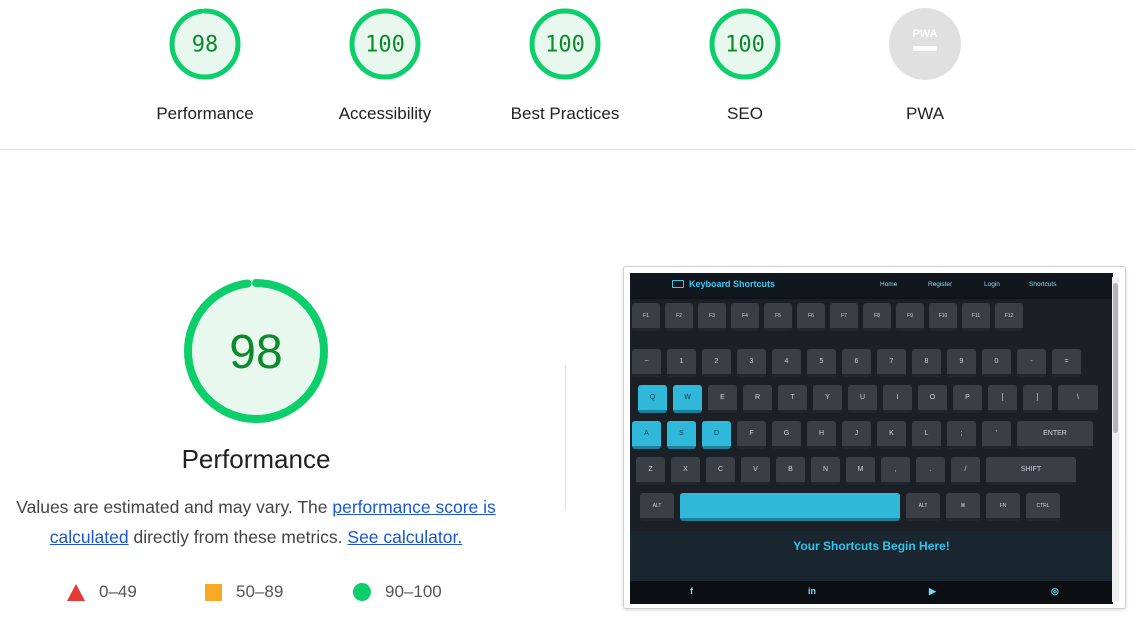 The image size is (1135, 619). Describe the element at coordinates (926, 435) in the screenshot. I see `keyboard-key: L` at that location.